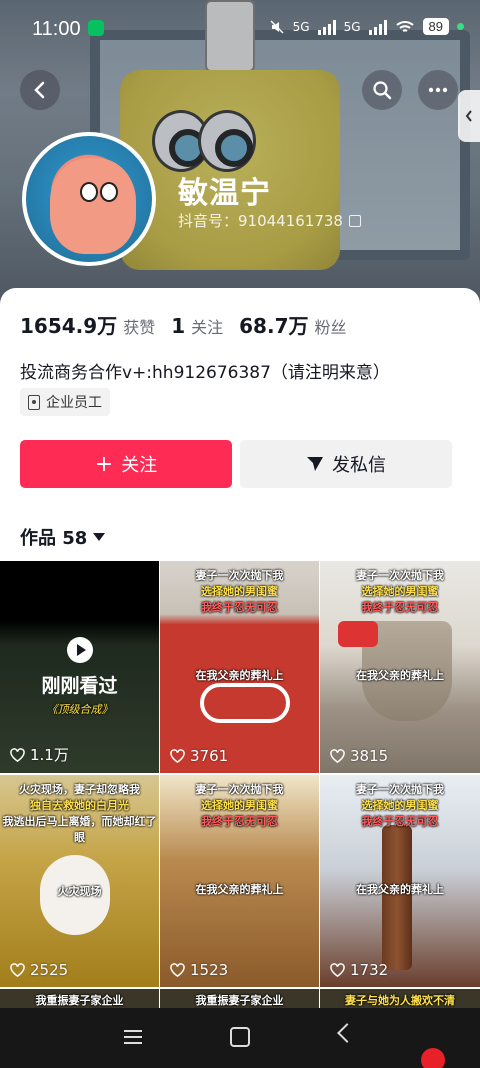 The width and height of the screenshot is (480, 1068). What do you see at coordinates (224, 193) in the screenshot?
I see `profile-name: 敏温宁` at bounding box center [224, 193].